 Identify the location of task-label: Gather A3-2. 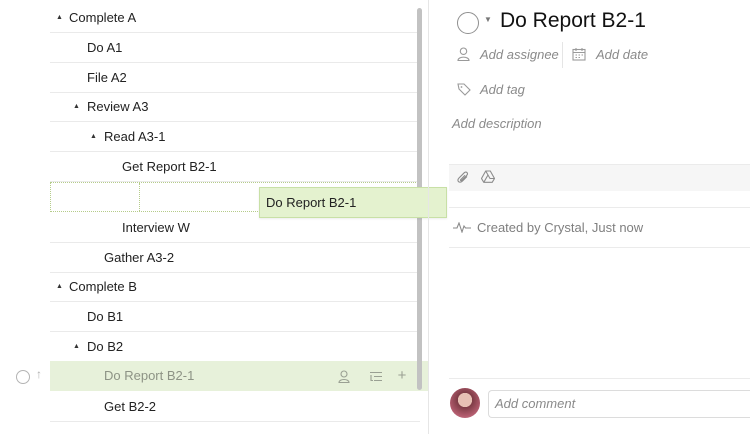
(139, 257).